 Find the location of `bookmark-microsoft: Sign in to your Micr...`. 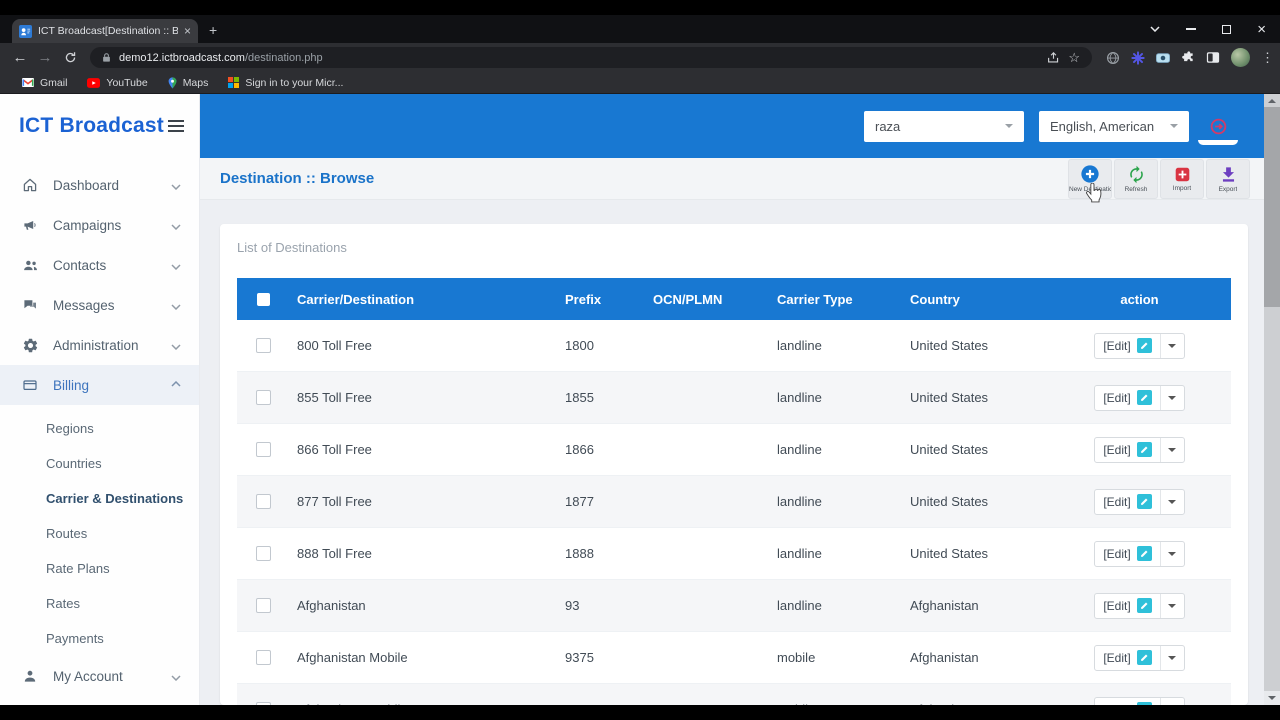

bookmark-microsoft: Sign in to your Micr... is located at coordinates (285, 83).